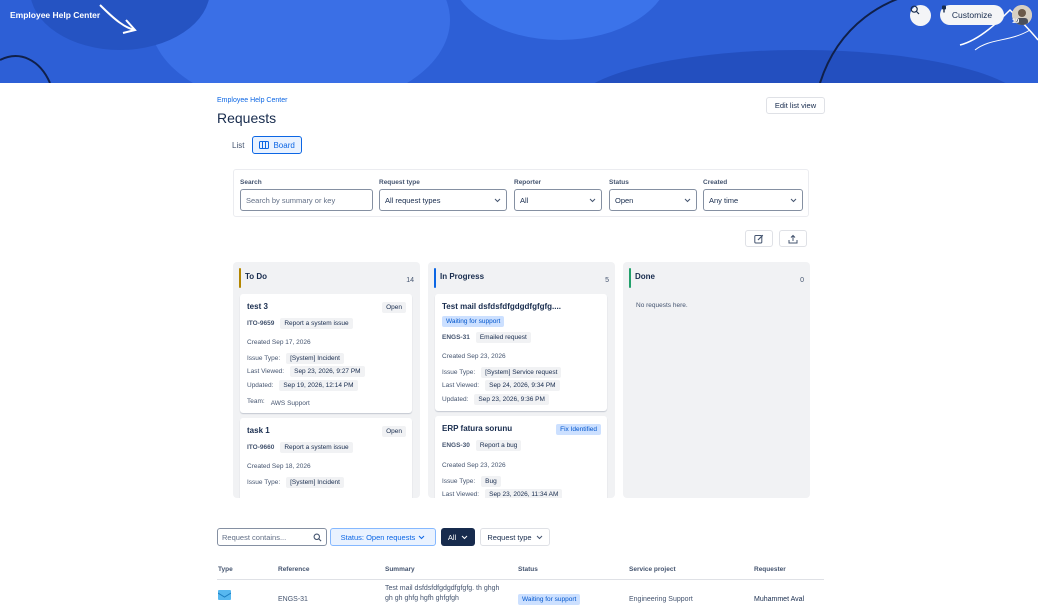  What do you see at coordinates (759, 238) in the screenshot?
I see `edit-board-button` at bounding box center [759, 238].